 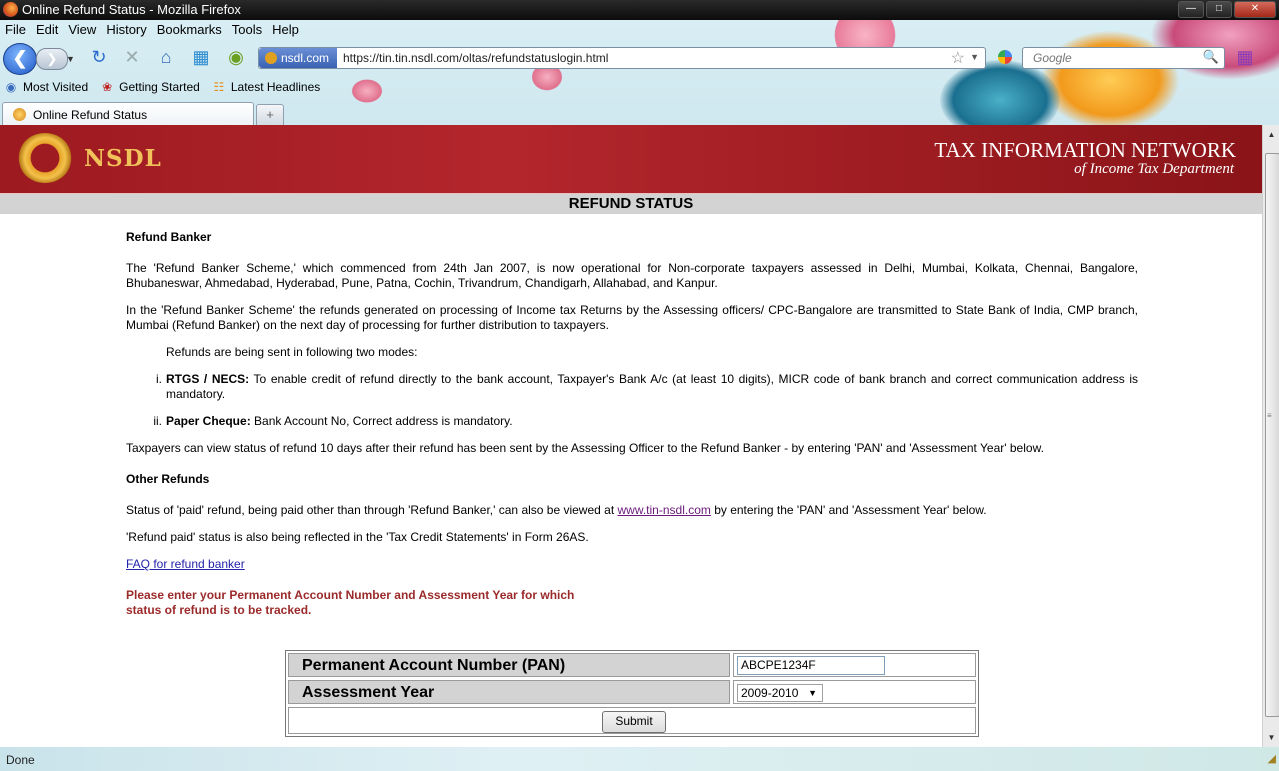 I want to click on list-item-title: RTGS / NECS:, so click(x=208, y=379).